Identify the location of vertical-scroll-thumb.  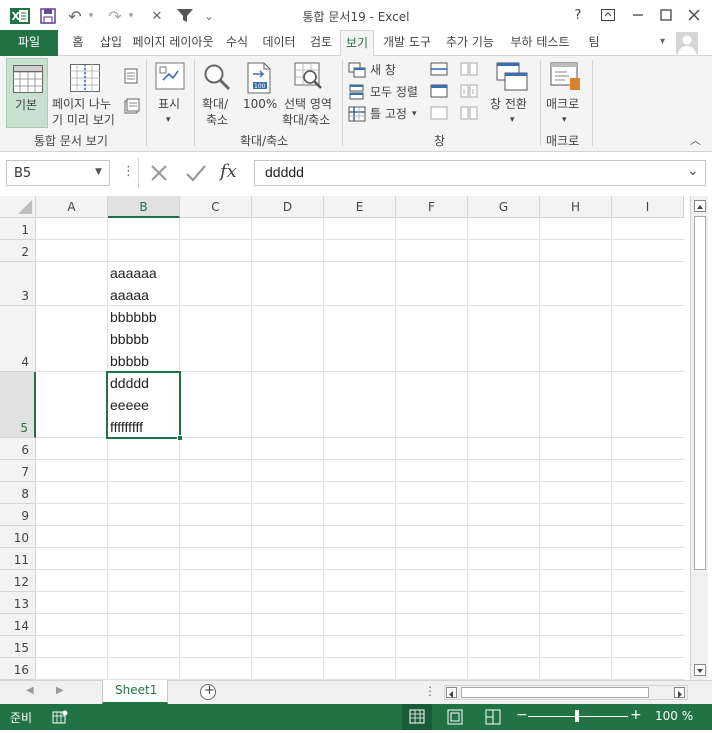
(700, 393).